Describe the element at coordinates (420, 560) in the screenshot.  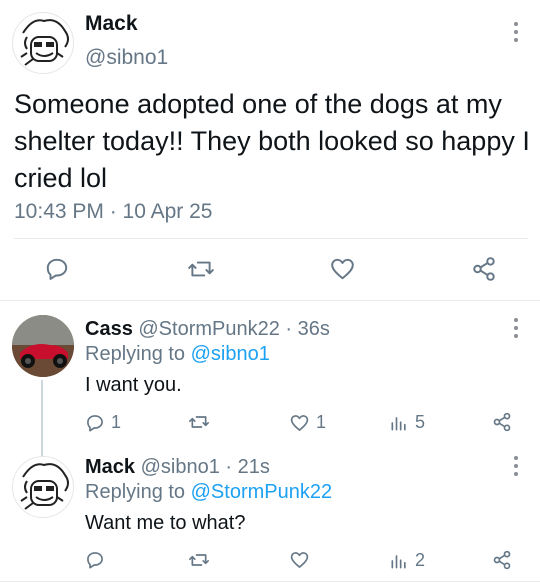
I see `views-count: 2` at that location.